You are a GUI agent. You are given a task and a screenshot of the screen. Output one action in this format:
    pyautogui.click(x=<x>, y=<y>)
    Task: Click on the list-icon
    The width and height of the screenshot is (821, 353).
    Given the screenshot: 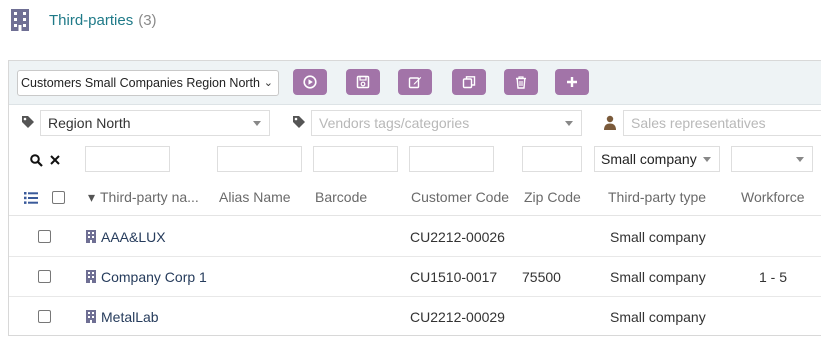 What is the action you would take?
    pyautogui.click(x=31, y=198)
    